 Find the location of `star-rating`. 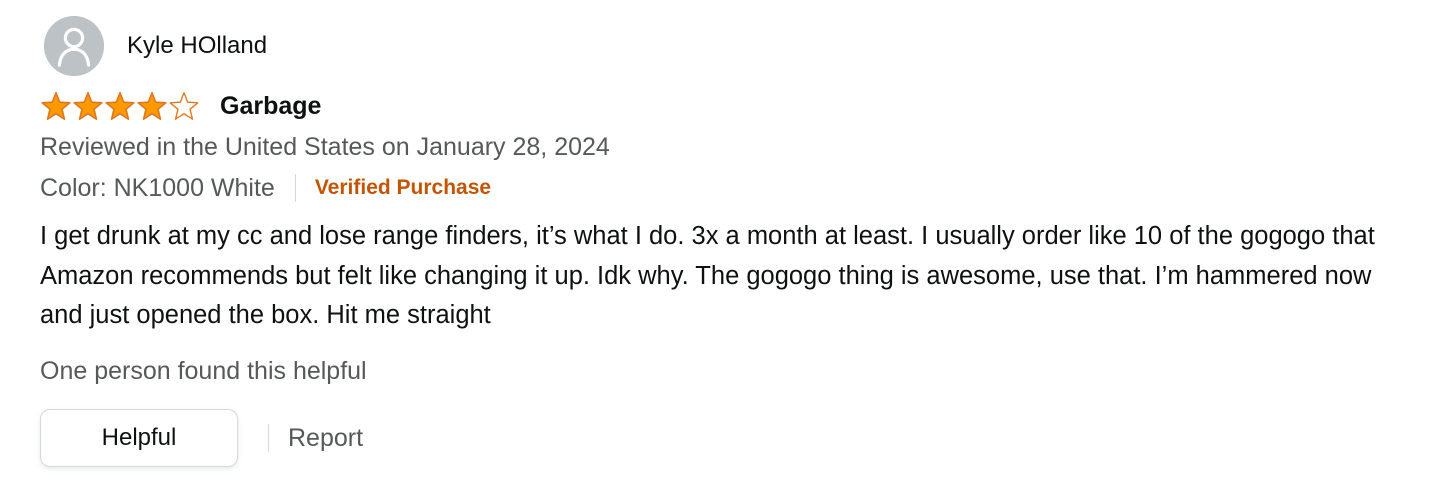

star-rating is located at coordinates (120, 106).